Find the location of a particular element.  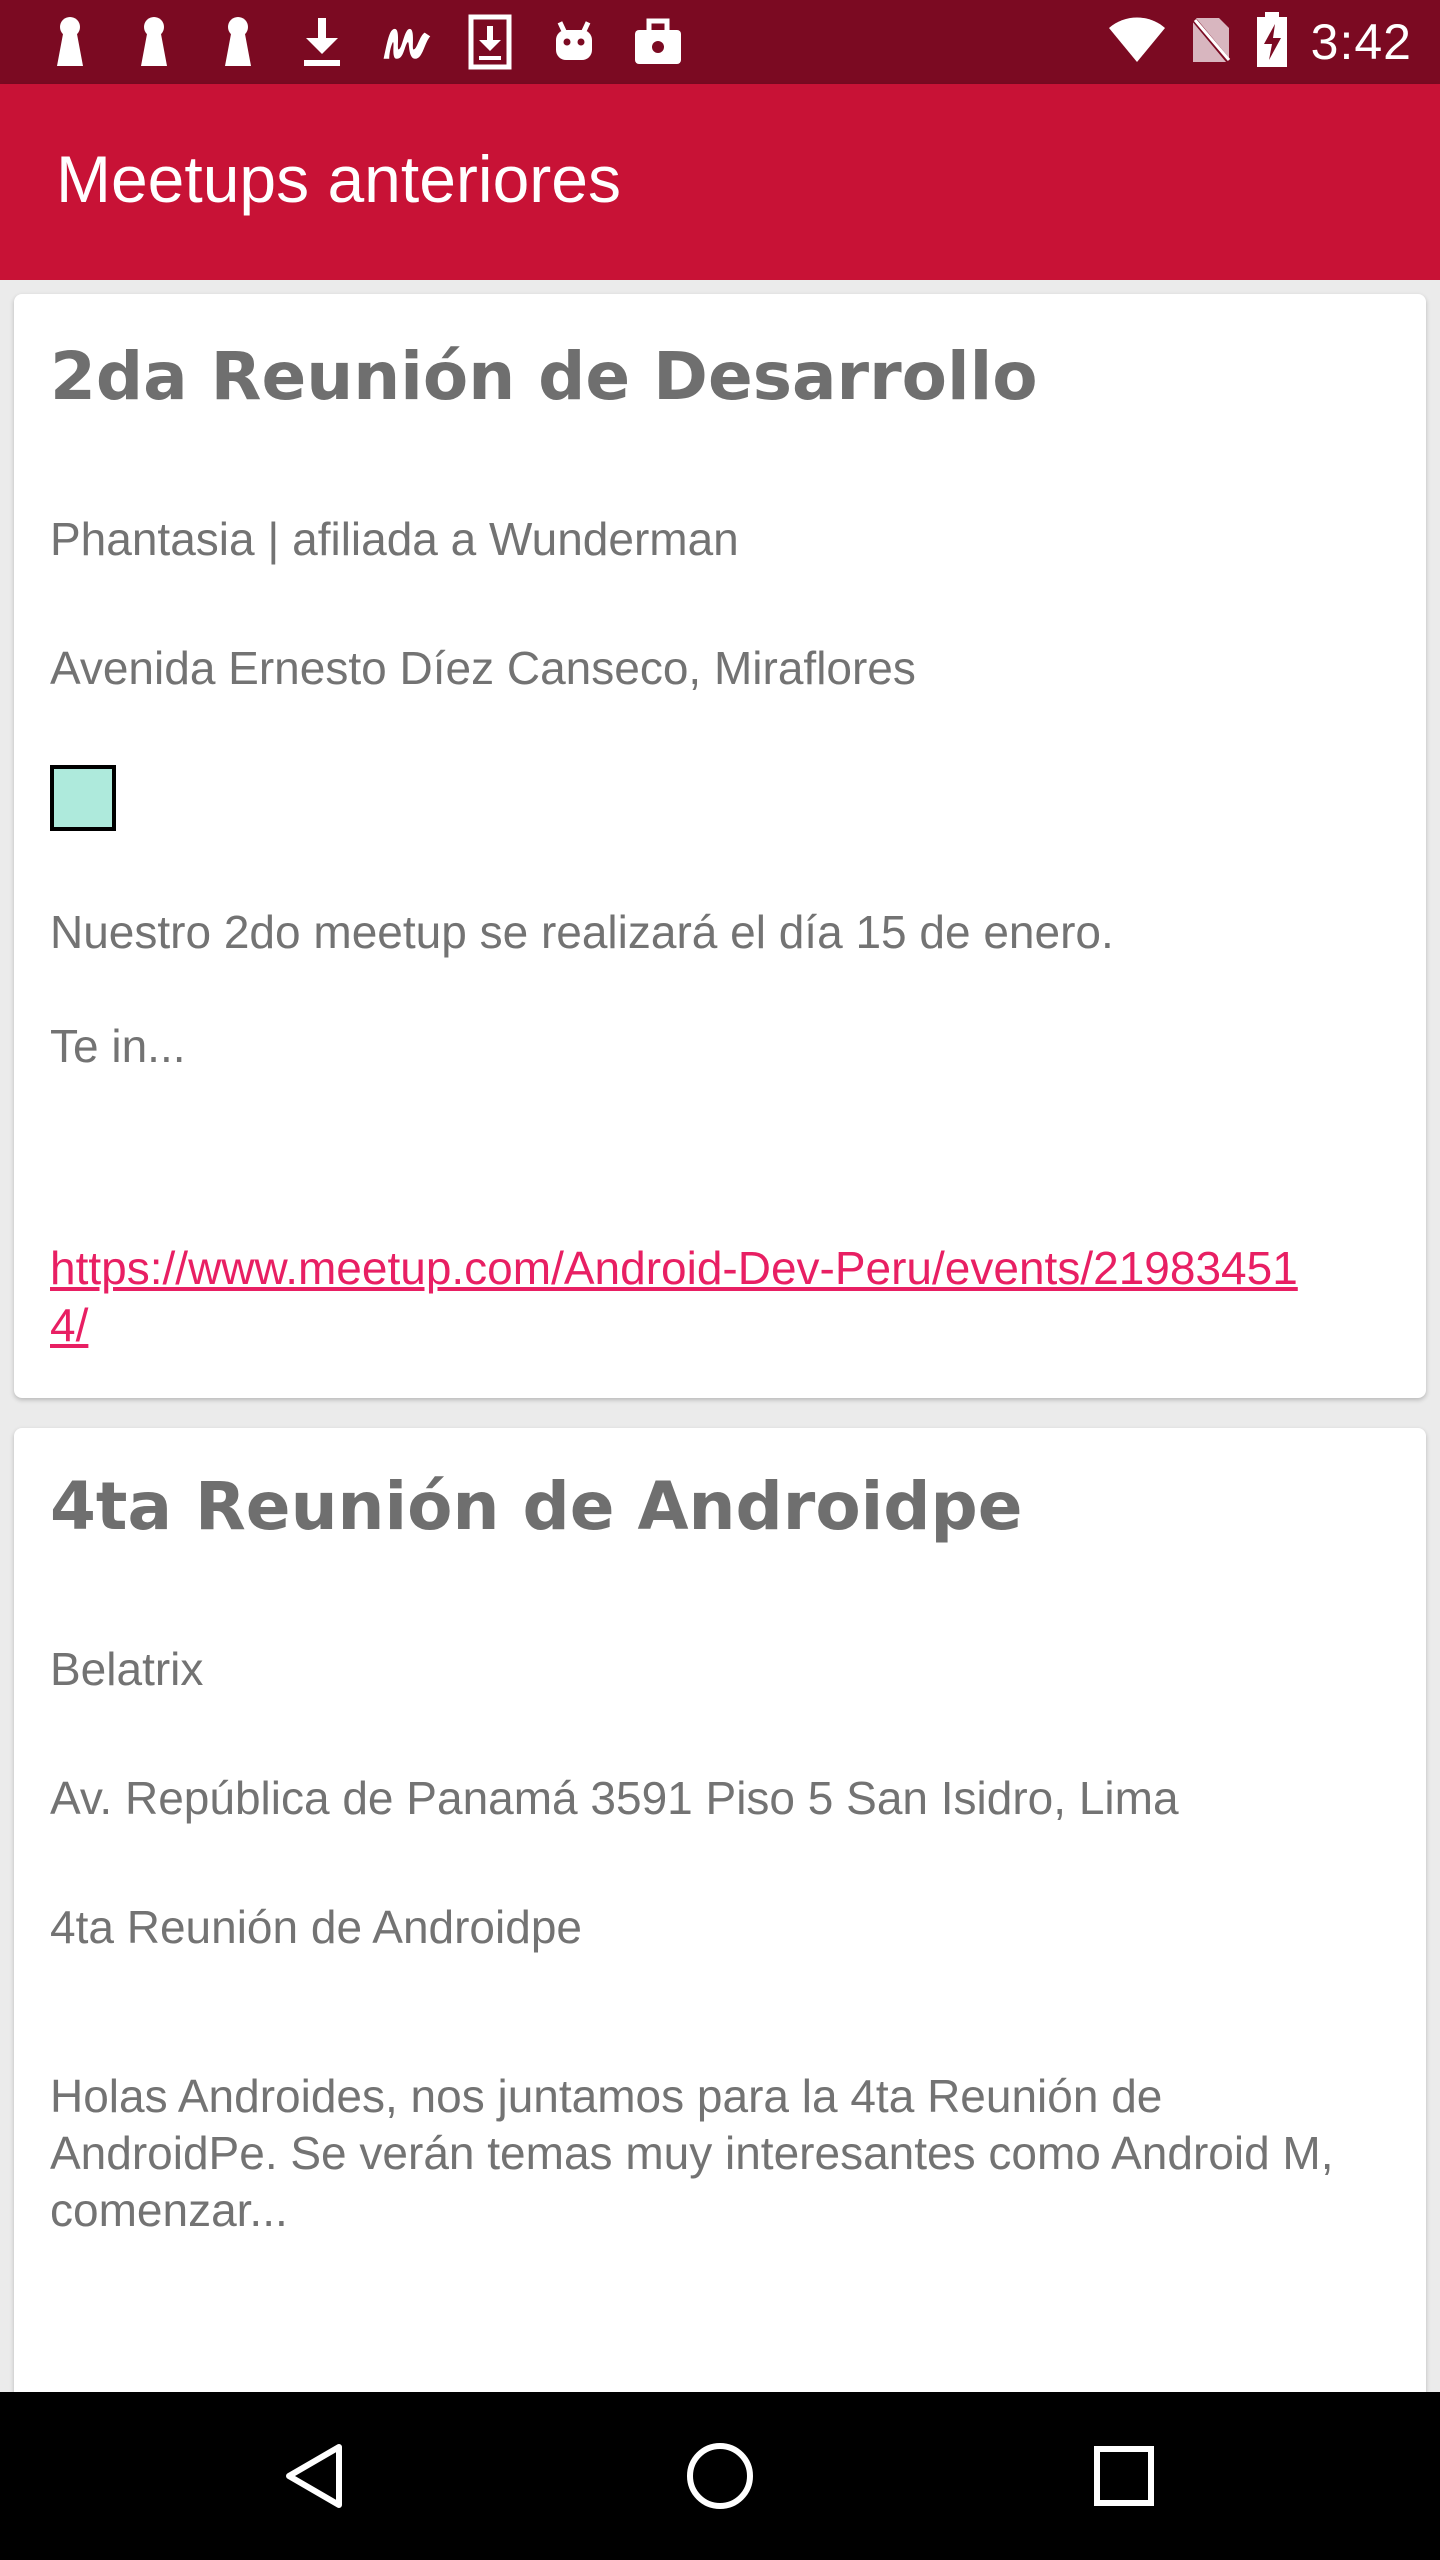

back-button is located at coordinates (316, 2476).